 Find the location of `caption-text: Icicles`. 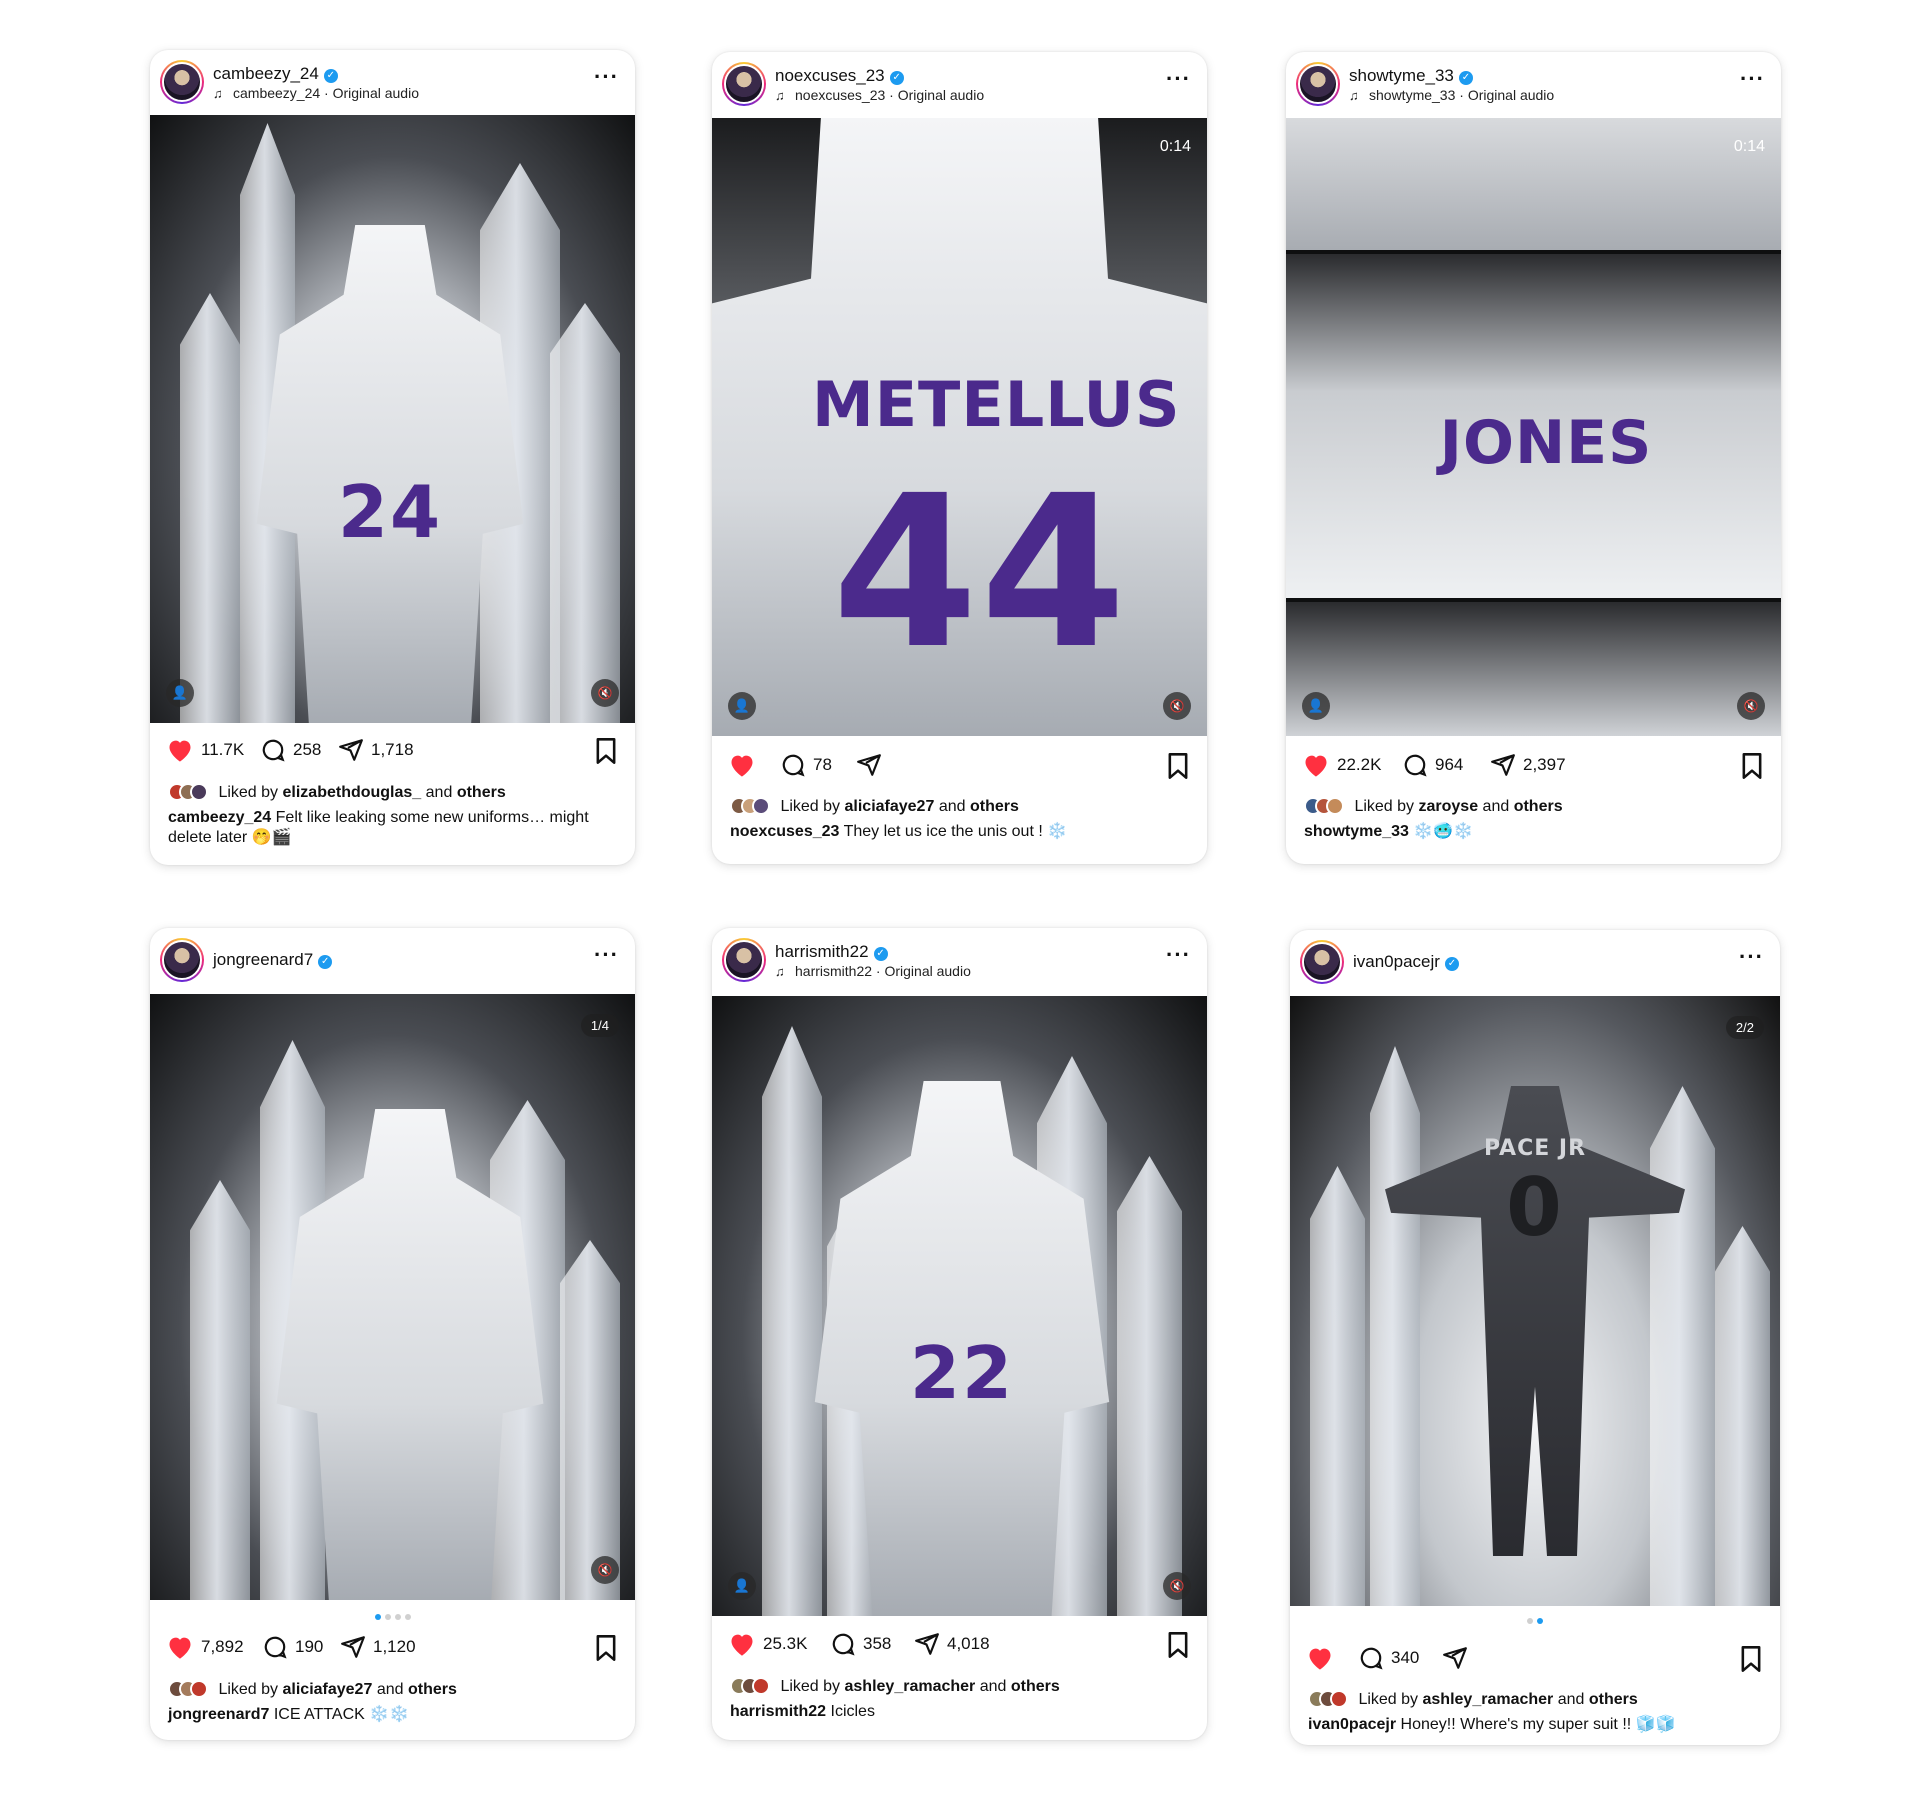

caption-text: Icicles is located at coordinates (852, 1711).